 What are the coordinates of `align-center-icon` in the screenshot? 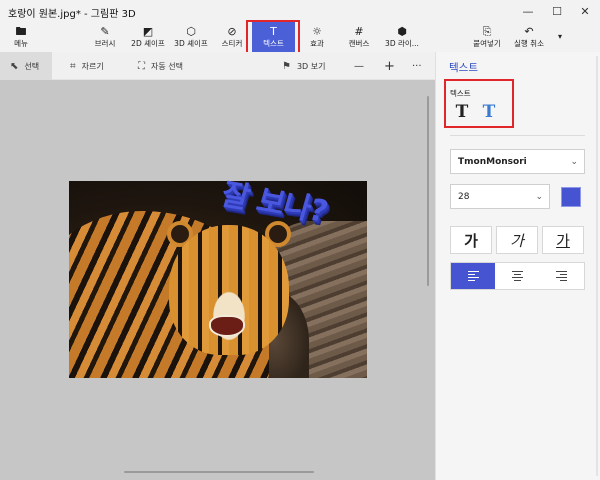 It's located at (517, 276).